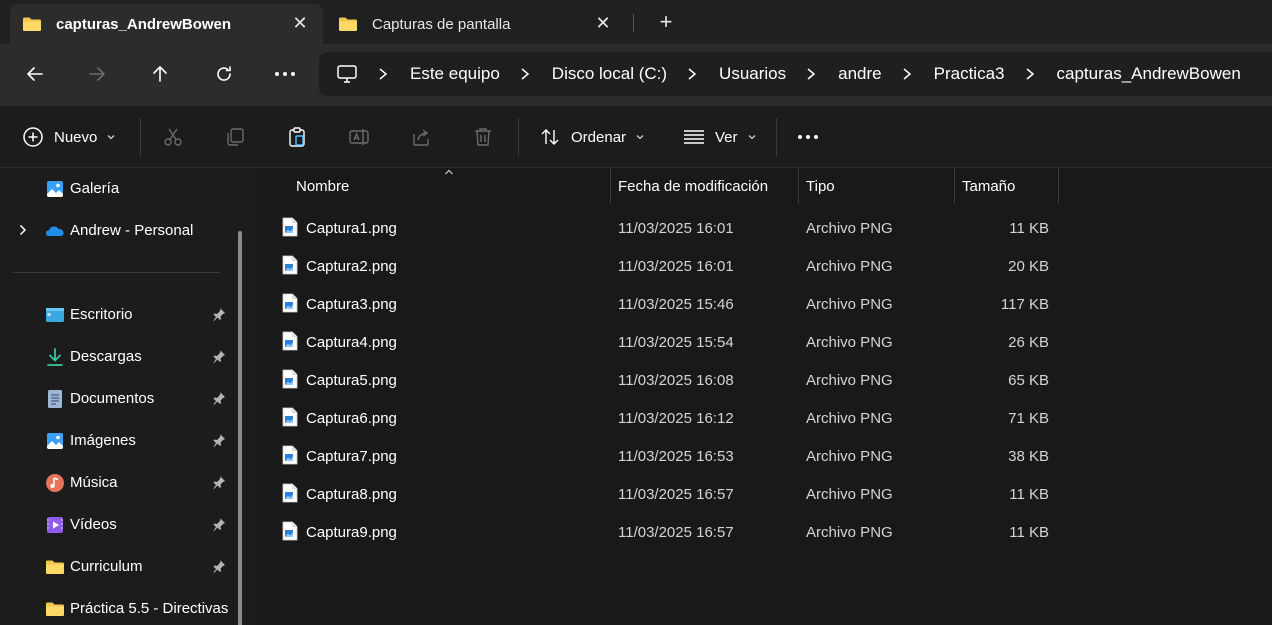  I want to click on sidebar-item-curriculum: Curriculum, so click(120, 567).